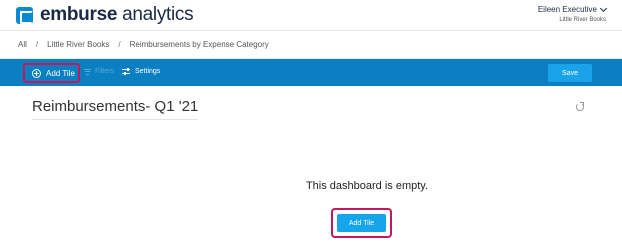 The image size is (622, 252). Describe the element at coordinates (603, 8) in the screenshot. I see `chevron-down-icon` at that location.